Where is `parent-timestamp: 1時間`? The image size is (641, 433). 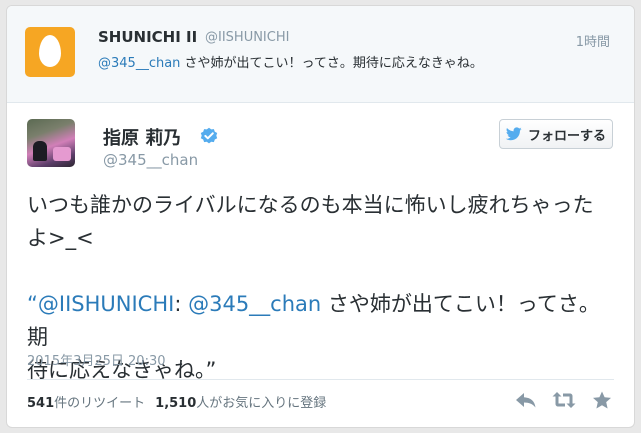
parent-timestamp: 1時間 is located at coordinates (593, 40).